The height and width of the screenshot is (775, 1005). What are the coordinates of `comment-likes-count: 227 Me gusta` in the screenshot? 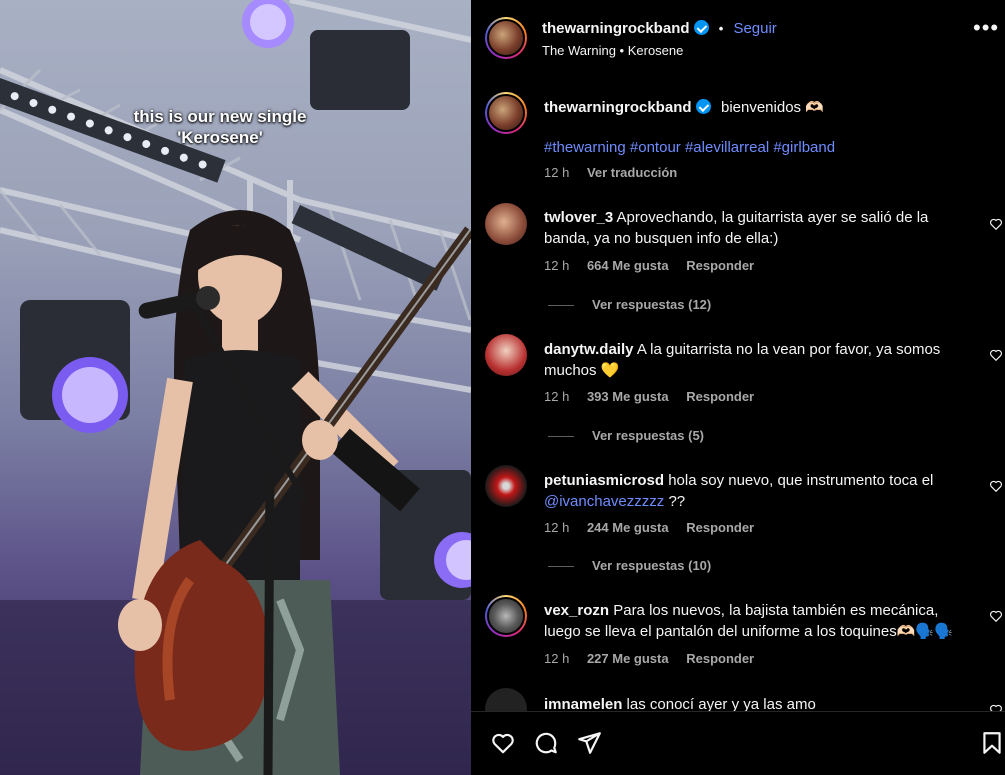 It's located at (628, 658).